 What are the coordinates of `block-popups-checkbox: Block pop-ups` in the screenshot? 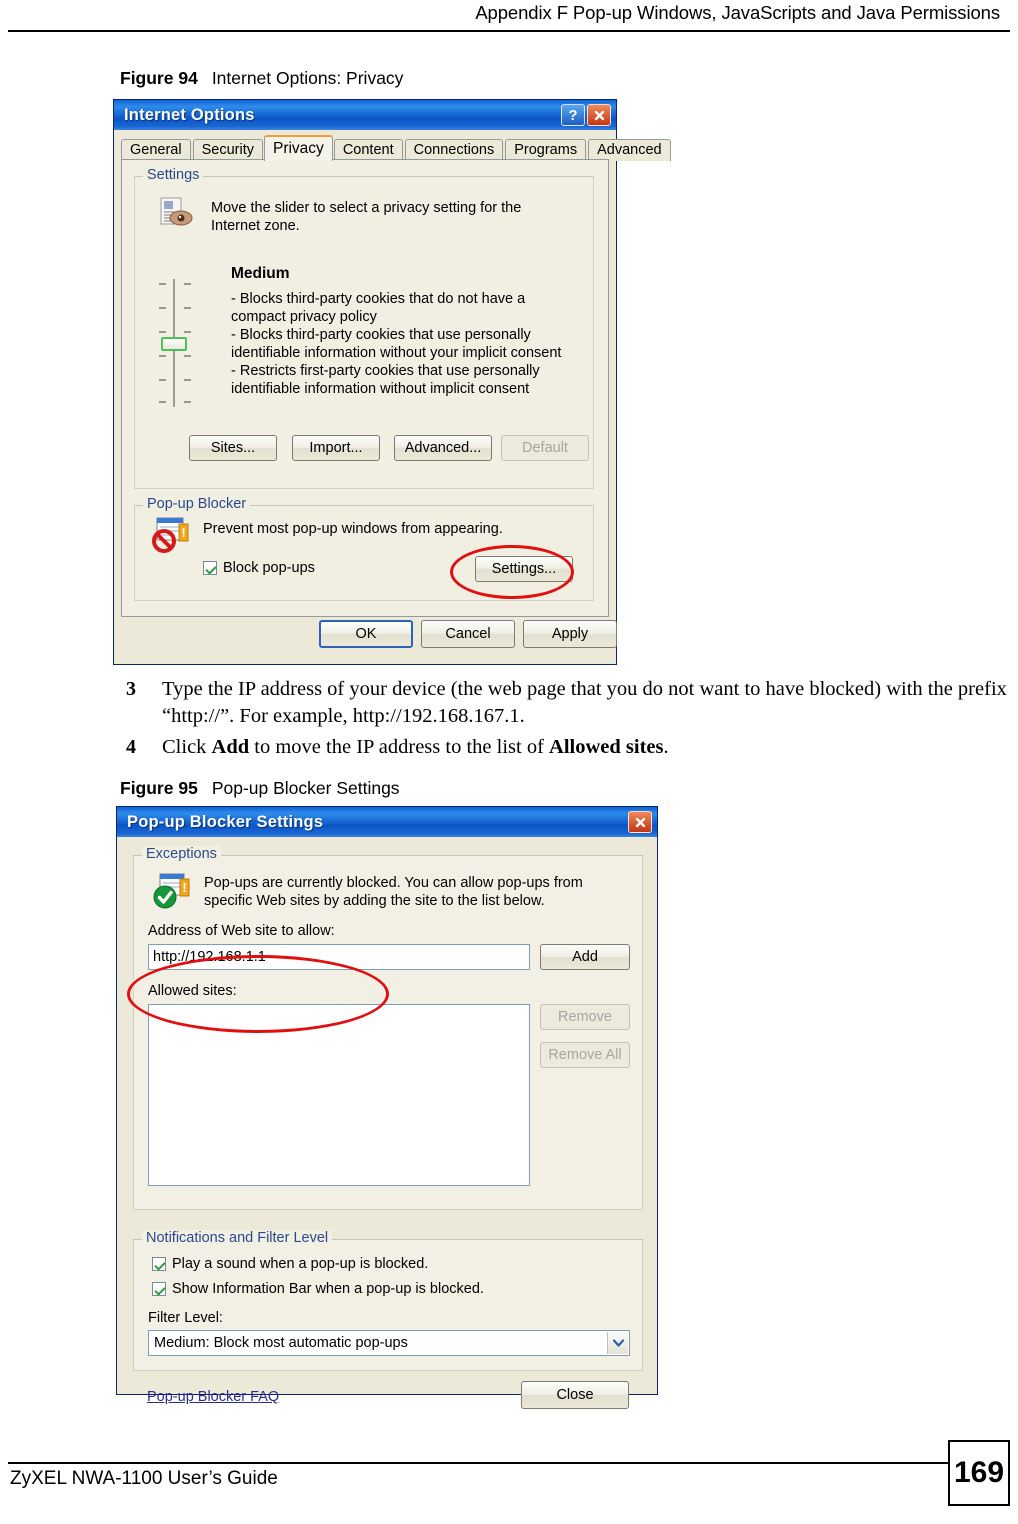 It's located at (259, 568).